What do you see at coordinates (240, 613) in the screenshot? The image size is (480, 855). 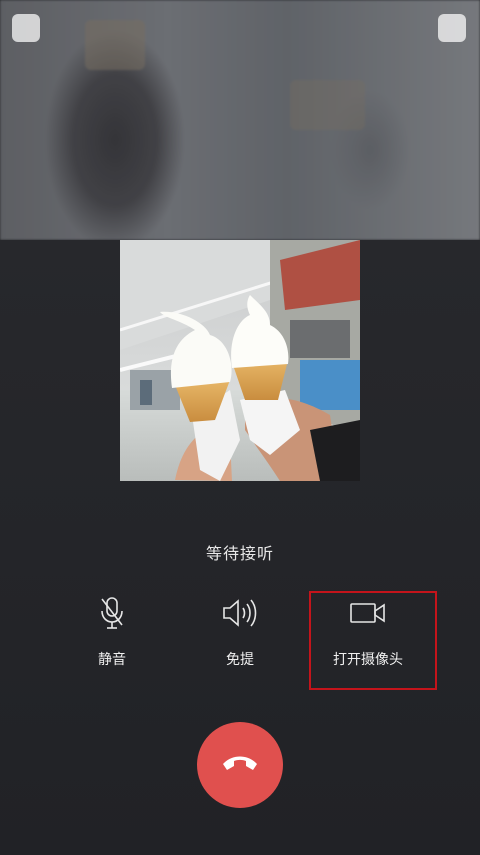 I see `speaker-icon` at bounding box center [240, 613].